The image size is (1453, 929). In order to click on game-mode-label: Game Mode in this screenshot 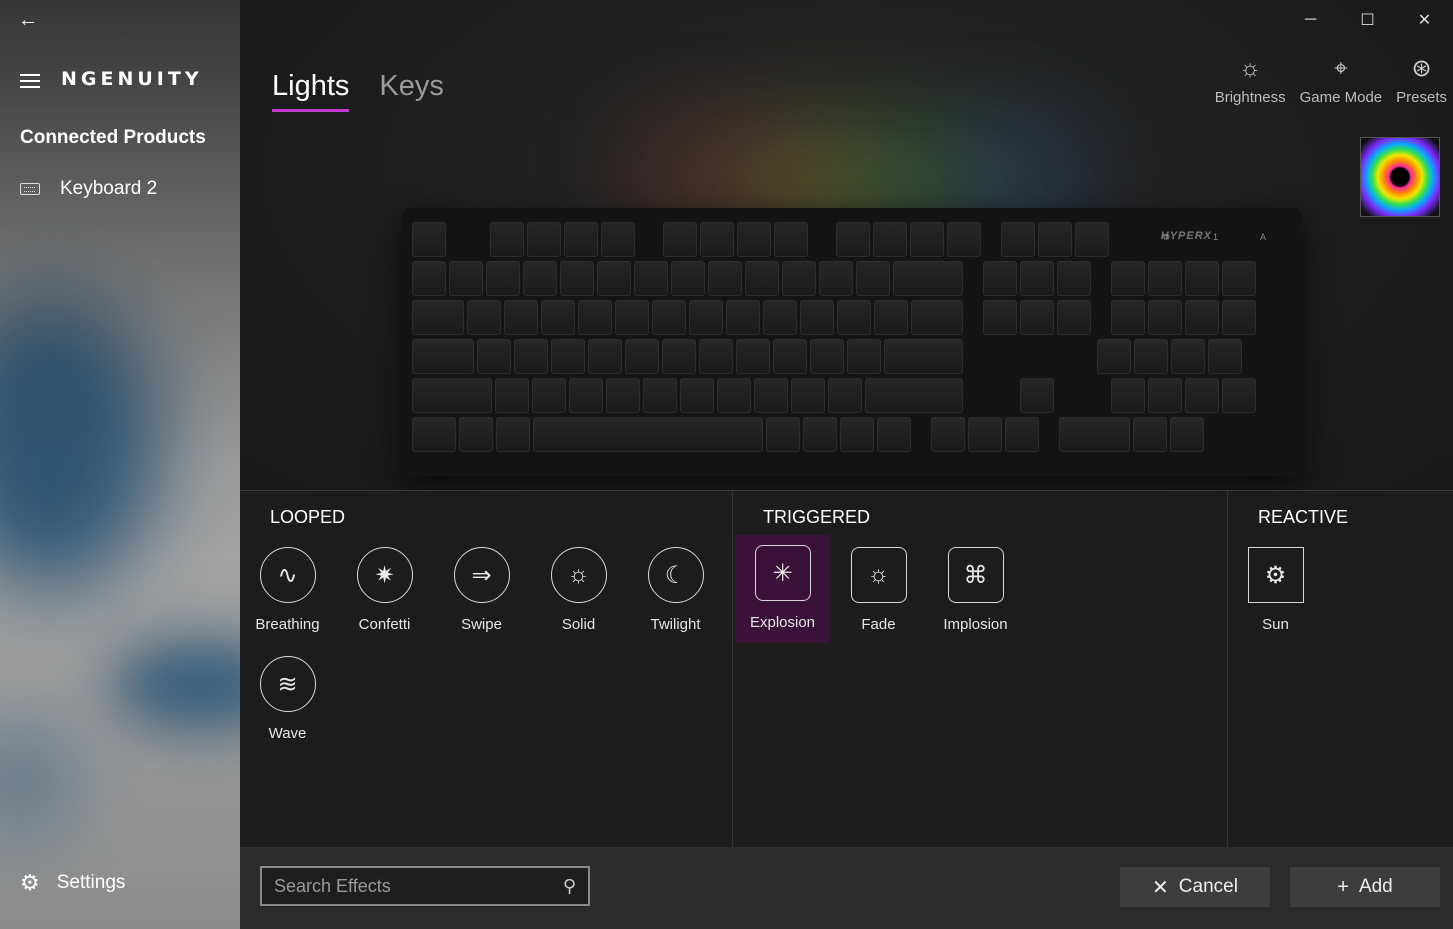, I will do `click(1341, 97)`.